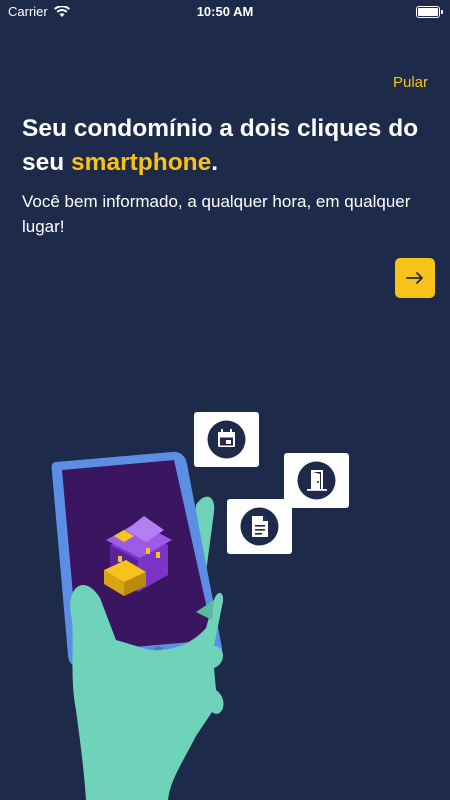 Image resolution: width=450 pixels, height=800 pixels. I want to click on skip-button: Pular, so click(410, 82).